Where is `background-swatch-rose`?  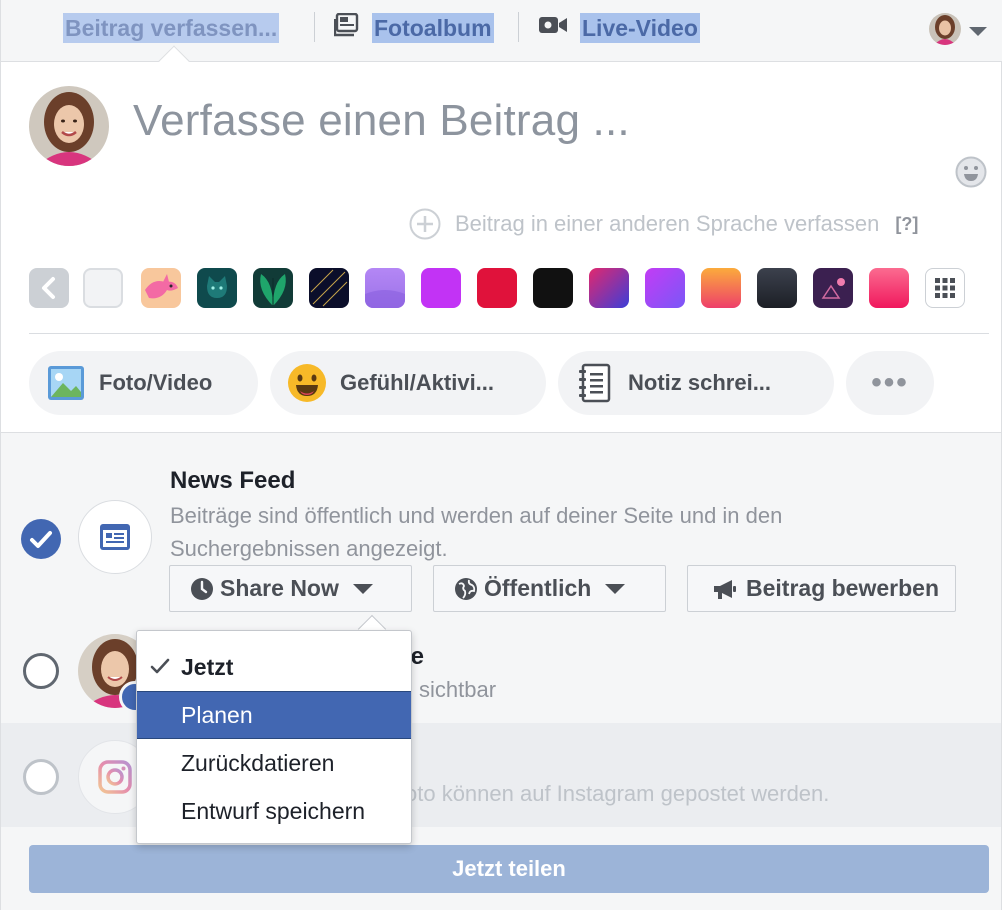 background-swatch-rose is located at coordinates (889, 288).